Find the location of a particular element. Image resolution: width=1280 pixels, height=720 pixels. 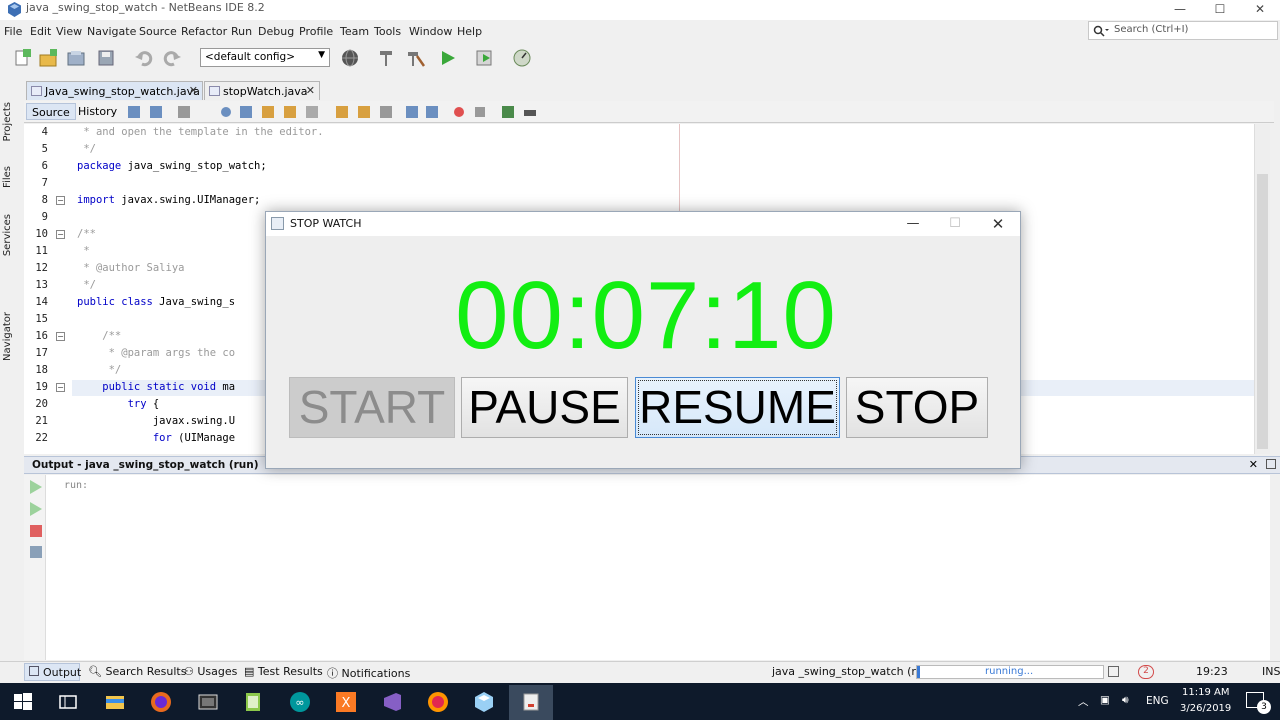

menu-refactor: Refactor is located at coordinates (204, 31).